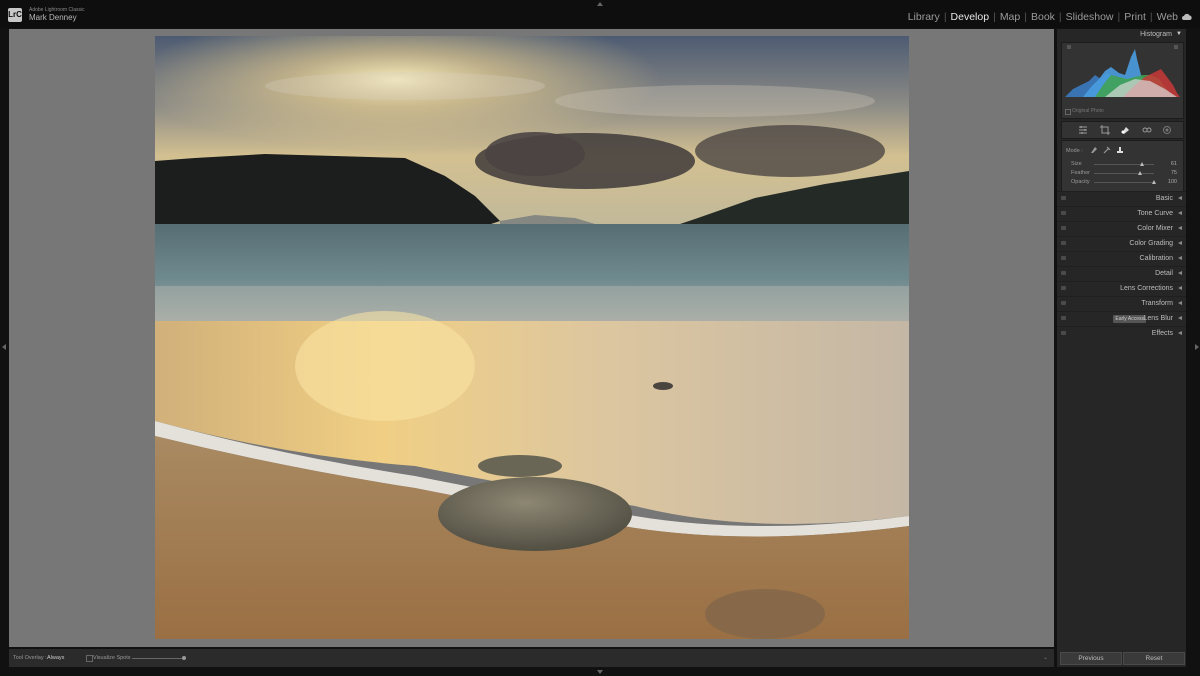 This screenshot has height=676, width=1200. Describe the element at coordinates (1121, 333) in the screenshot. I see `section-effects: Effects` at that location.